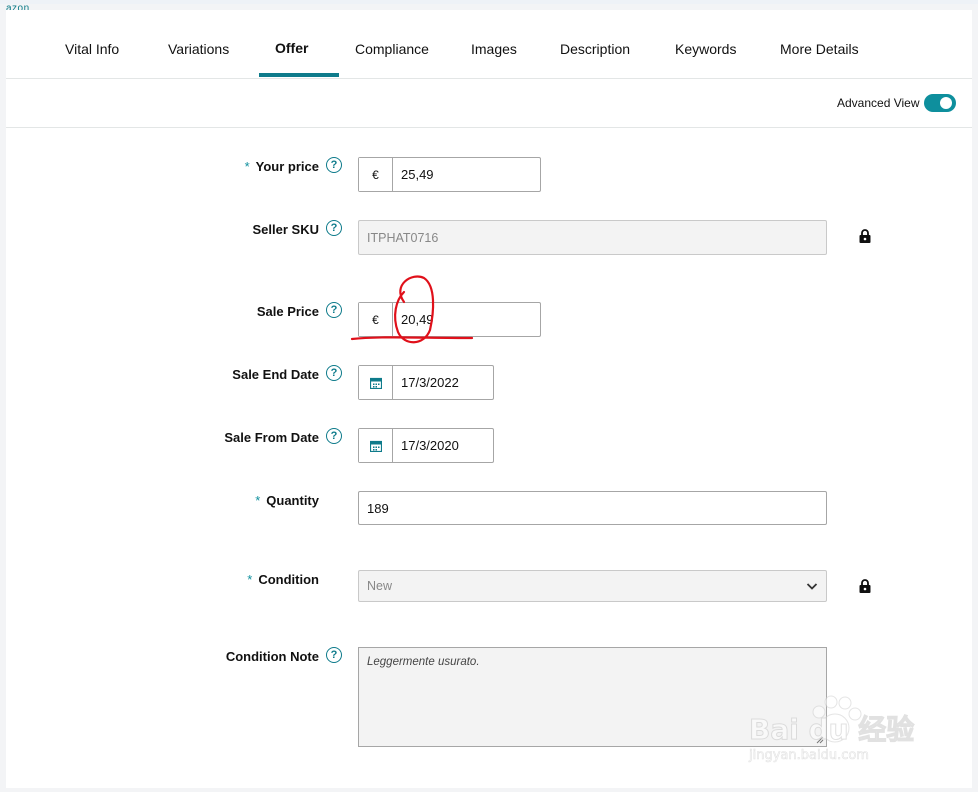 This screenshot has width=978, height=792. Describe the element at coordinates (423, 662) in the screenshot. I see `condition-note-text: Leggermente usurato.` at that location.